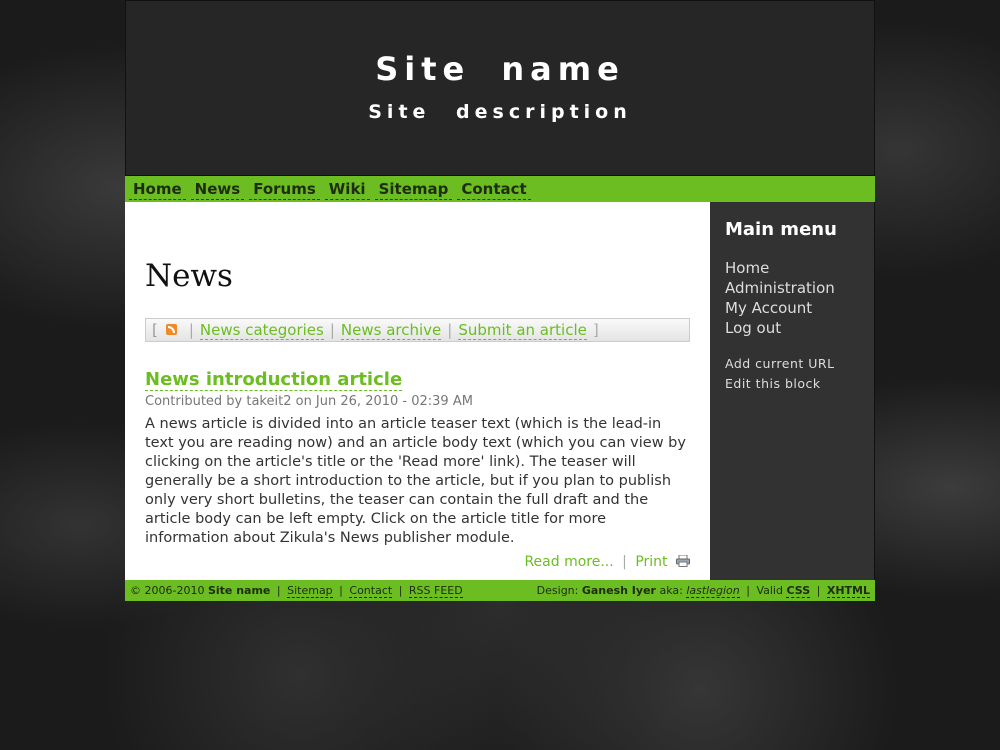  Describe the element at coordinates (391, 330) in the screenshot. I see `news-archive-link: News archive` at that location.